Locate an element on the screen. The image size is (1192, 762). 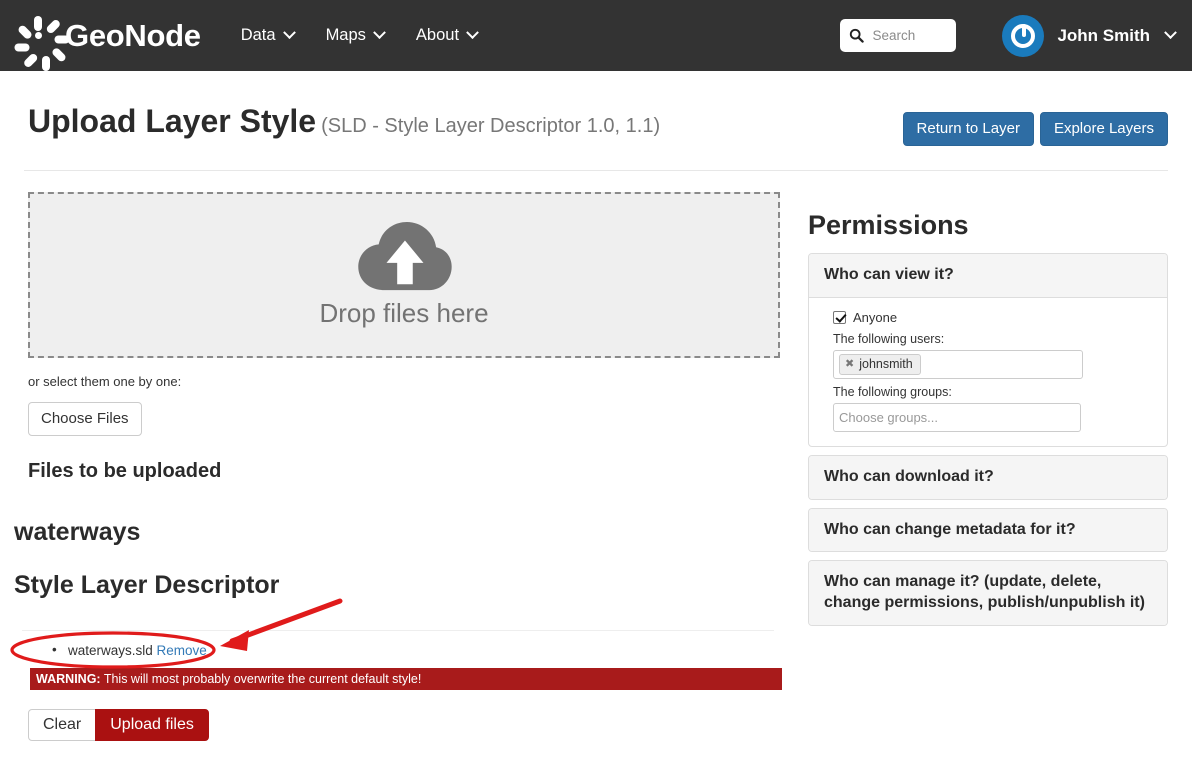
header-divider is located at coordinates (596, 170).